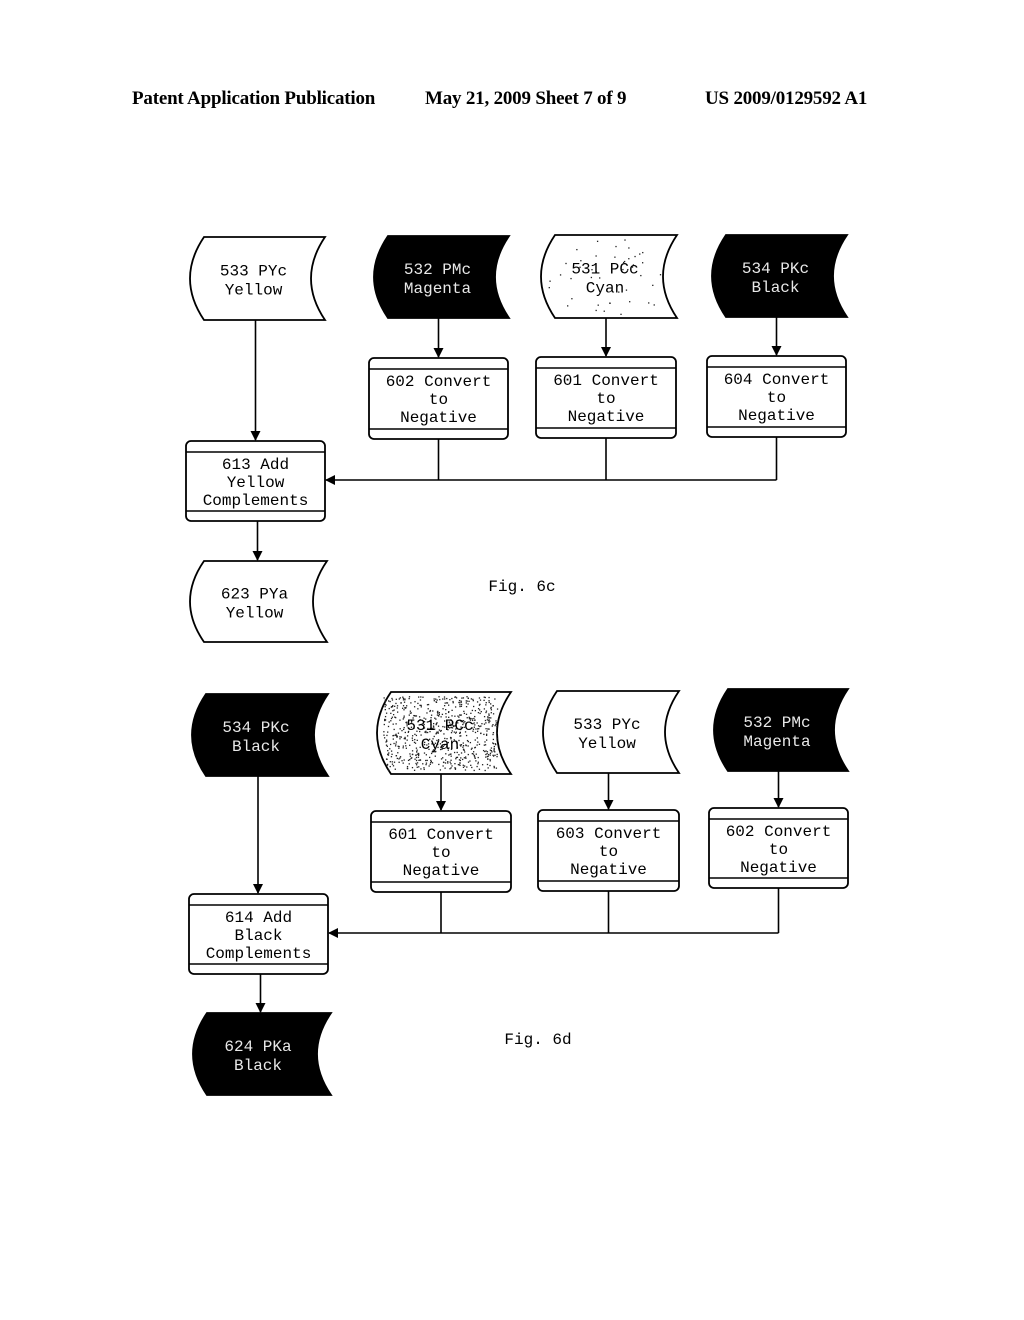 This screenshot has width=1024, height=1320. Describe the element at coordinates (259, 954) in the screenshot. I see `process-label-line3: Complements` at that location.